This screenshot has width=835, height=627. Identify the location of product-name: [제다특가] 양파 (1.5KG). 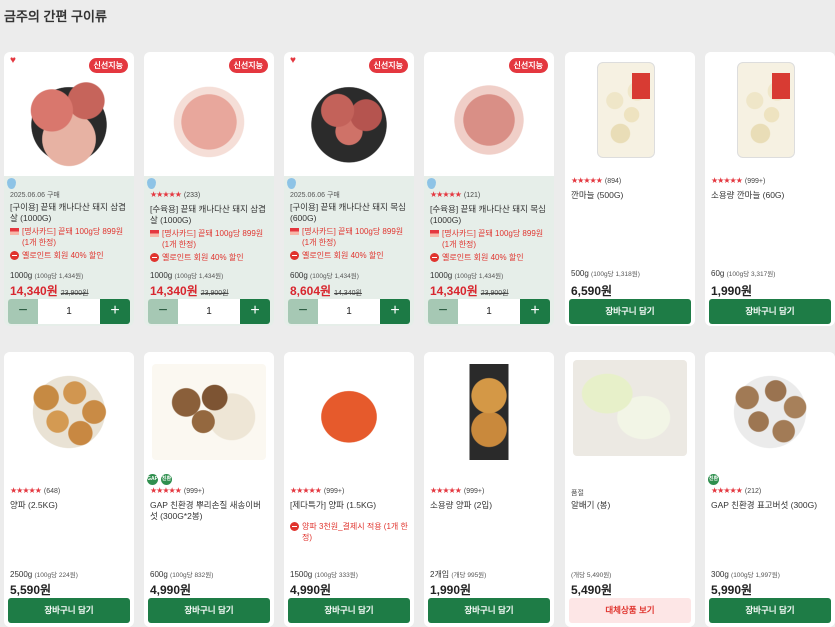
(349, 505).